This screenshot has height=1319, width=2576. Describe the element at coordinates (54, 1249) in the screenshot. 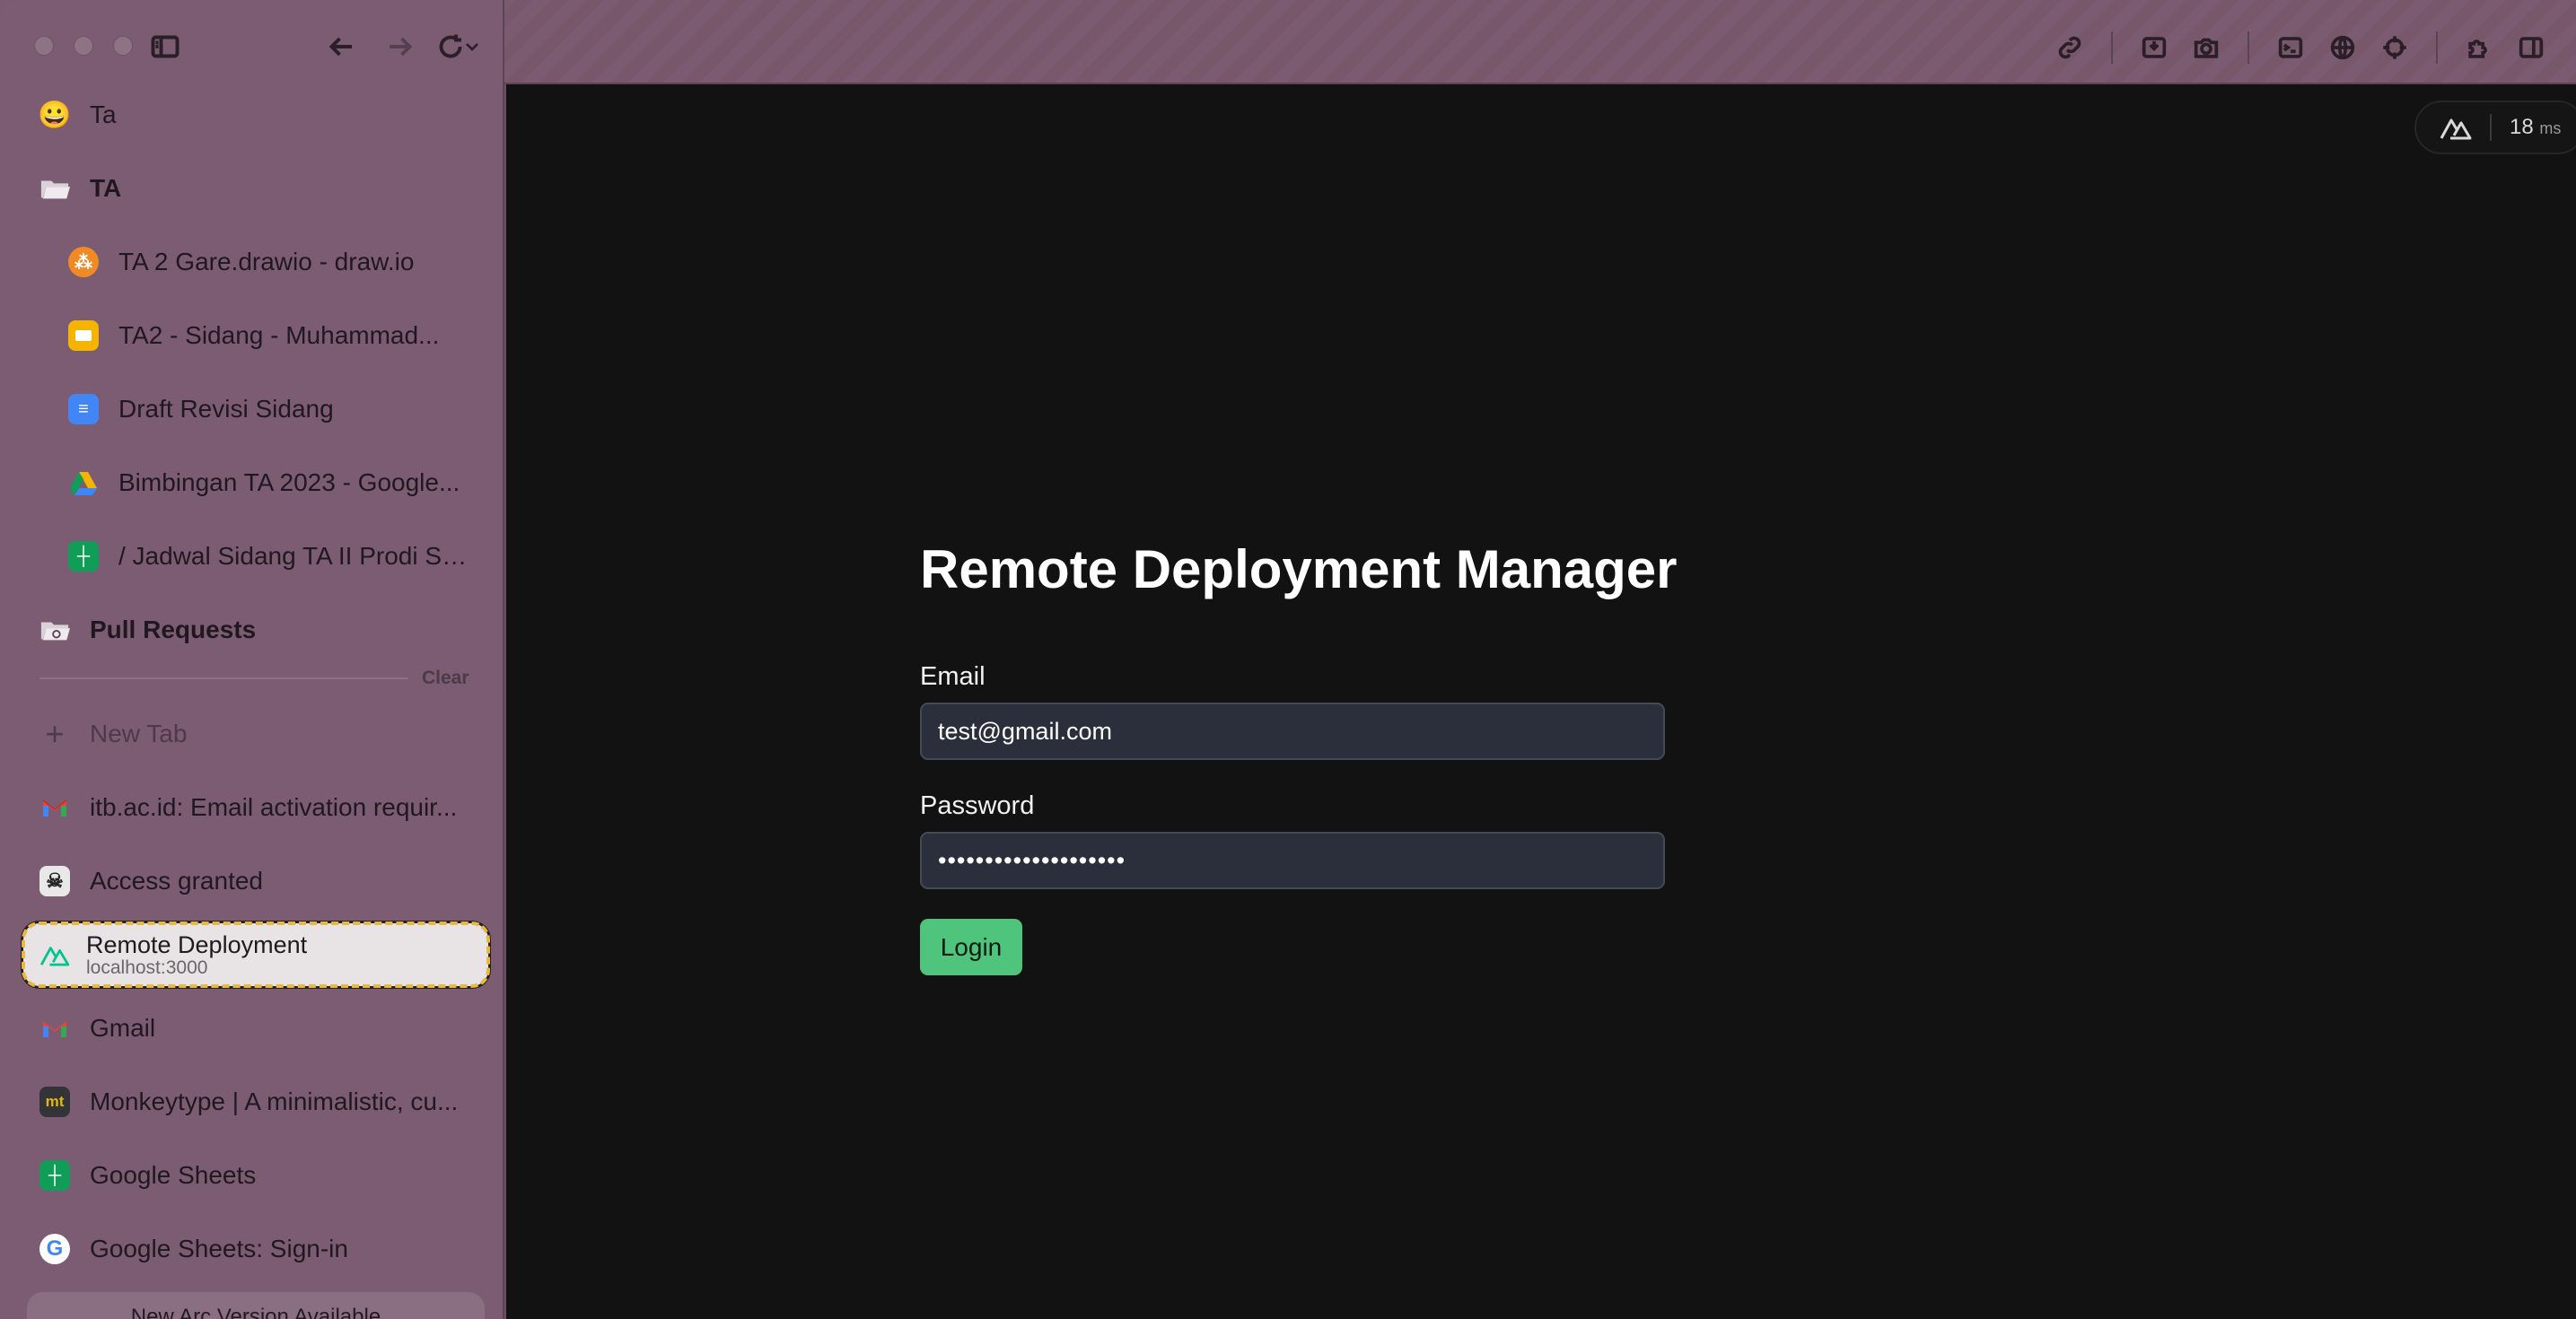

I see `google-icon: G` at that location.